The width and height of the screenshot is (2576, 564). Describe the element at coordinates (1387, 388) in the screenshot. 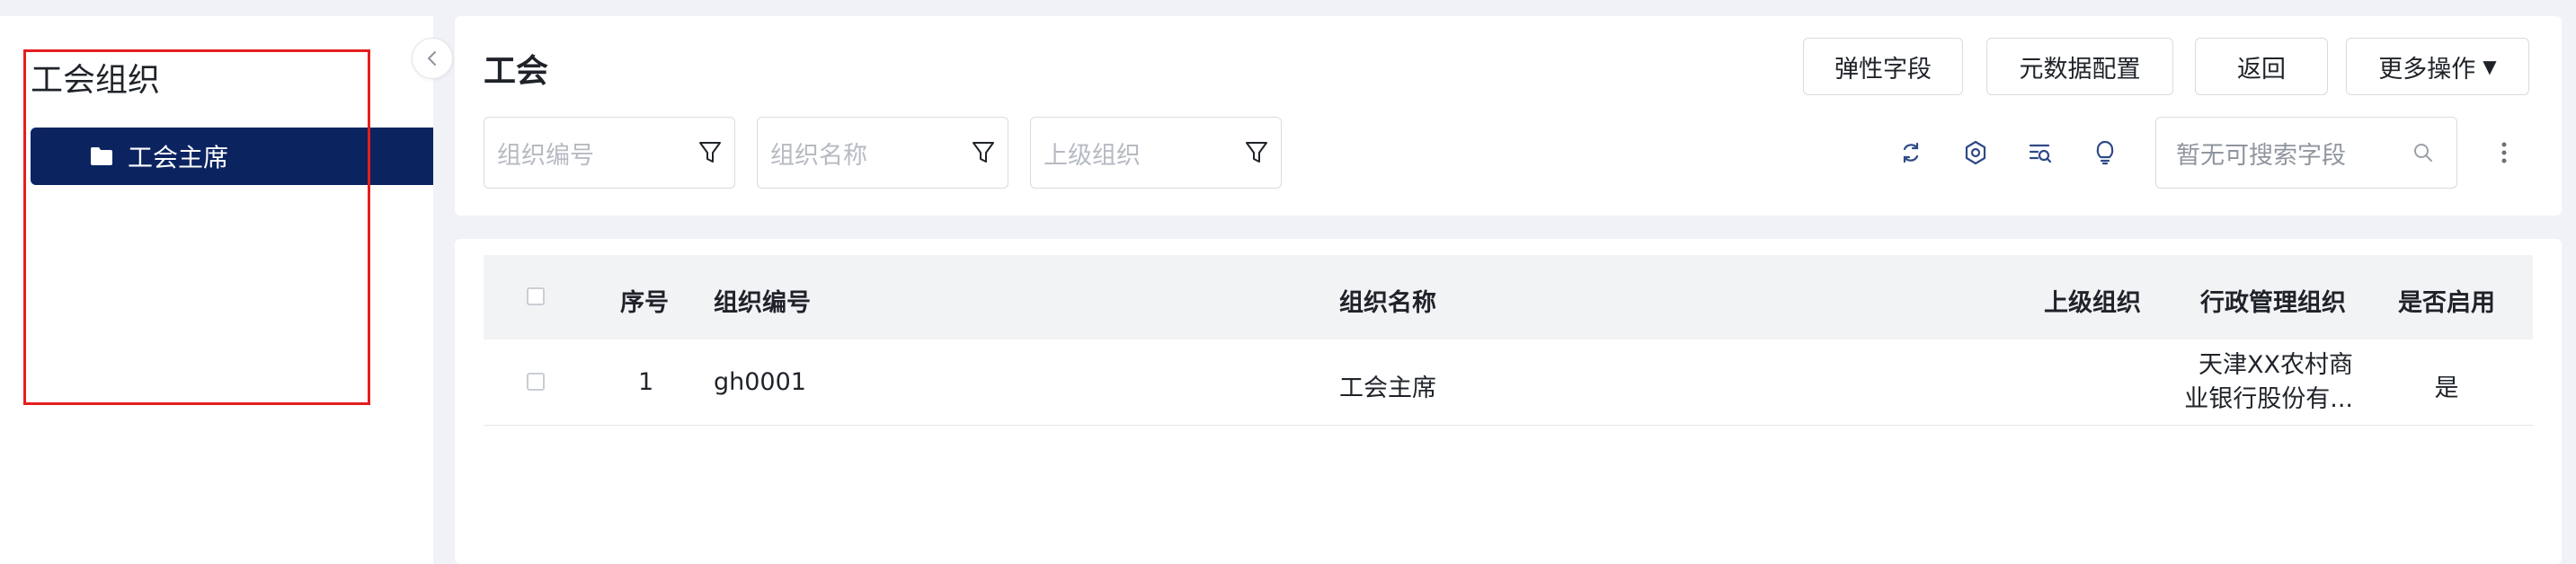

I see `cell-org-name: 工会主席` at that location.